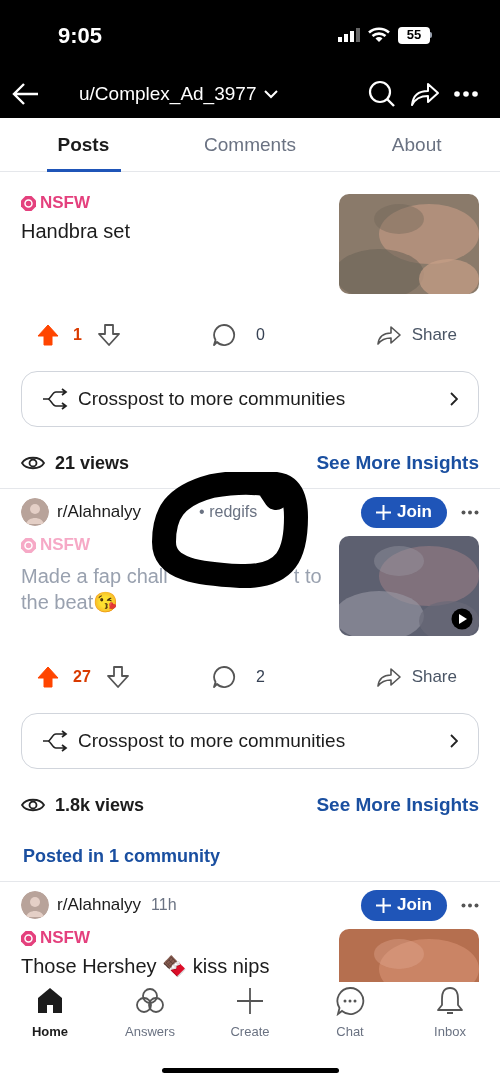  What do you see at coordinates (83, 145) in the screenshot?
I see `profile-tab: Posts` at bounding box center [83, 145].